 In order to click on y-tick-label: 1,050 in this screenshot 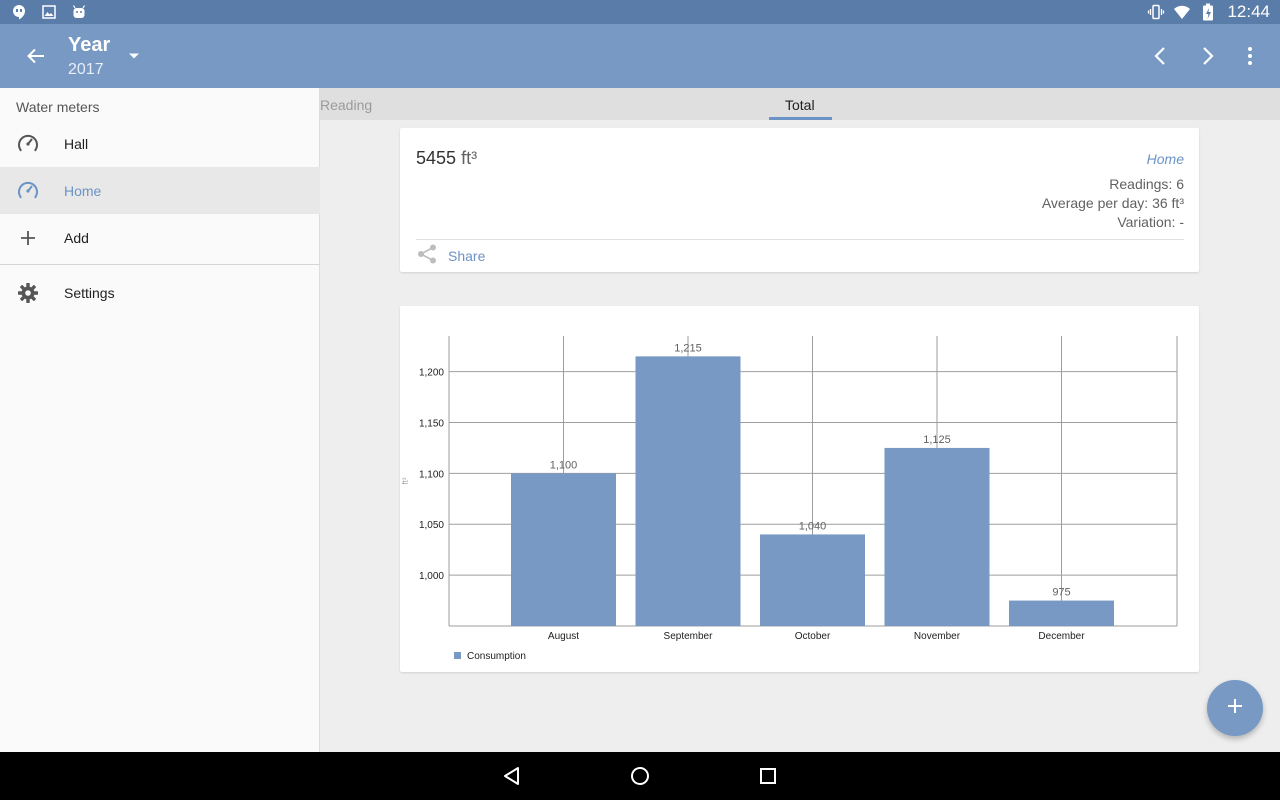, I will do `click(431, 525)`.